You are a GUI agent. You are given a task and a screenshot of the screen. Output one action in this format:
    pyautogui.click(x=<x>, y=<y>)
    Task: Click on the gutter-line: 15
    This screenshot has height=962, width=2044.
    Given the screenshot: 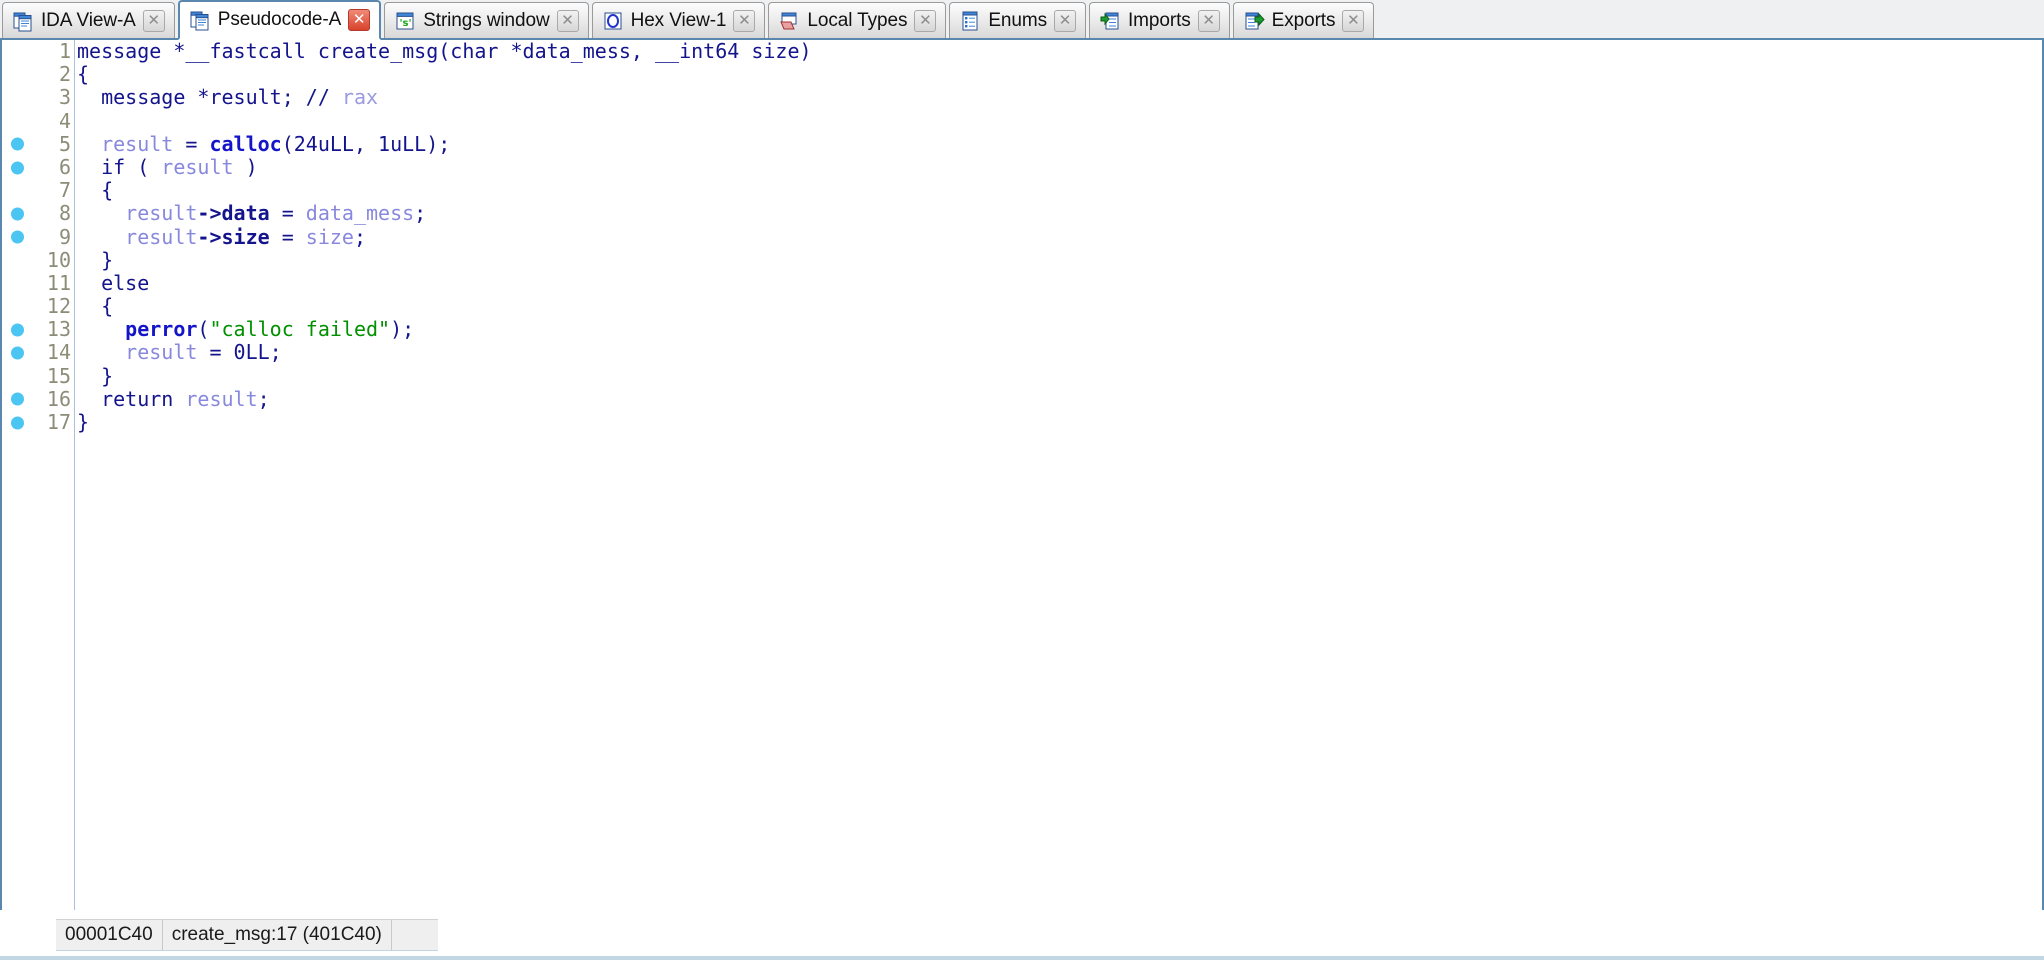 What is the action you would take?
    pyautogui.click(x=38, y=376)
    